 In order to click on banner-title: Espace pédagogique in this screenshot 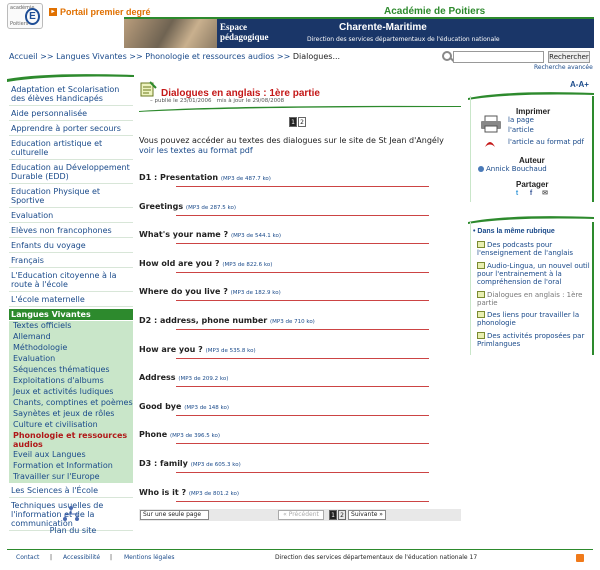, I will do `click(244, 32)`.